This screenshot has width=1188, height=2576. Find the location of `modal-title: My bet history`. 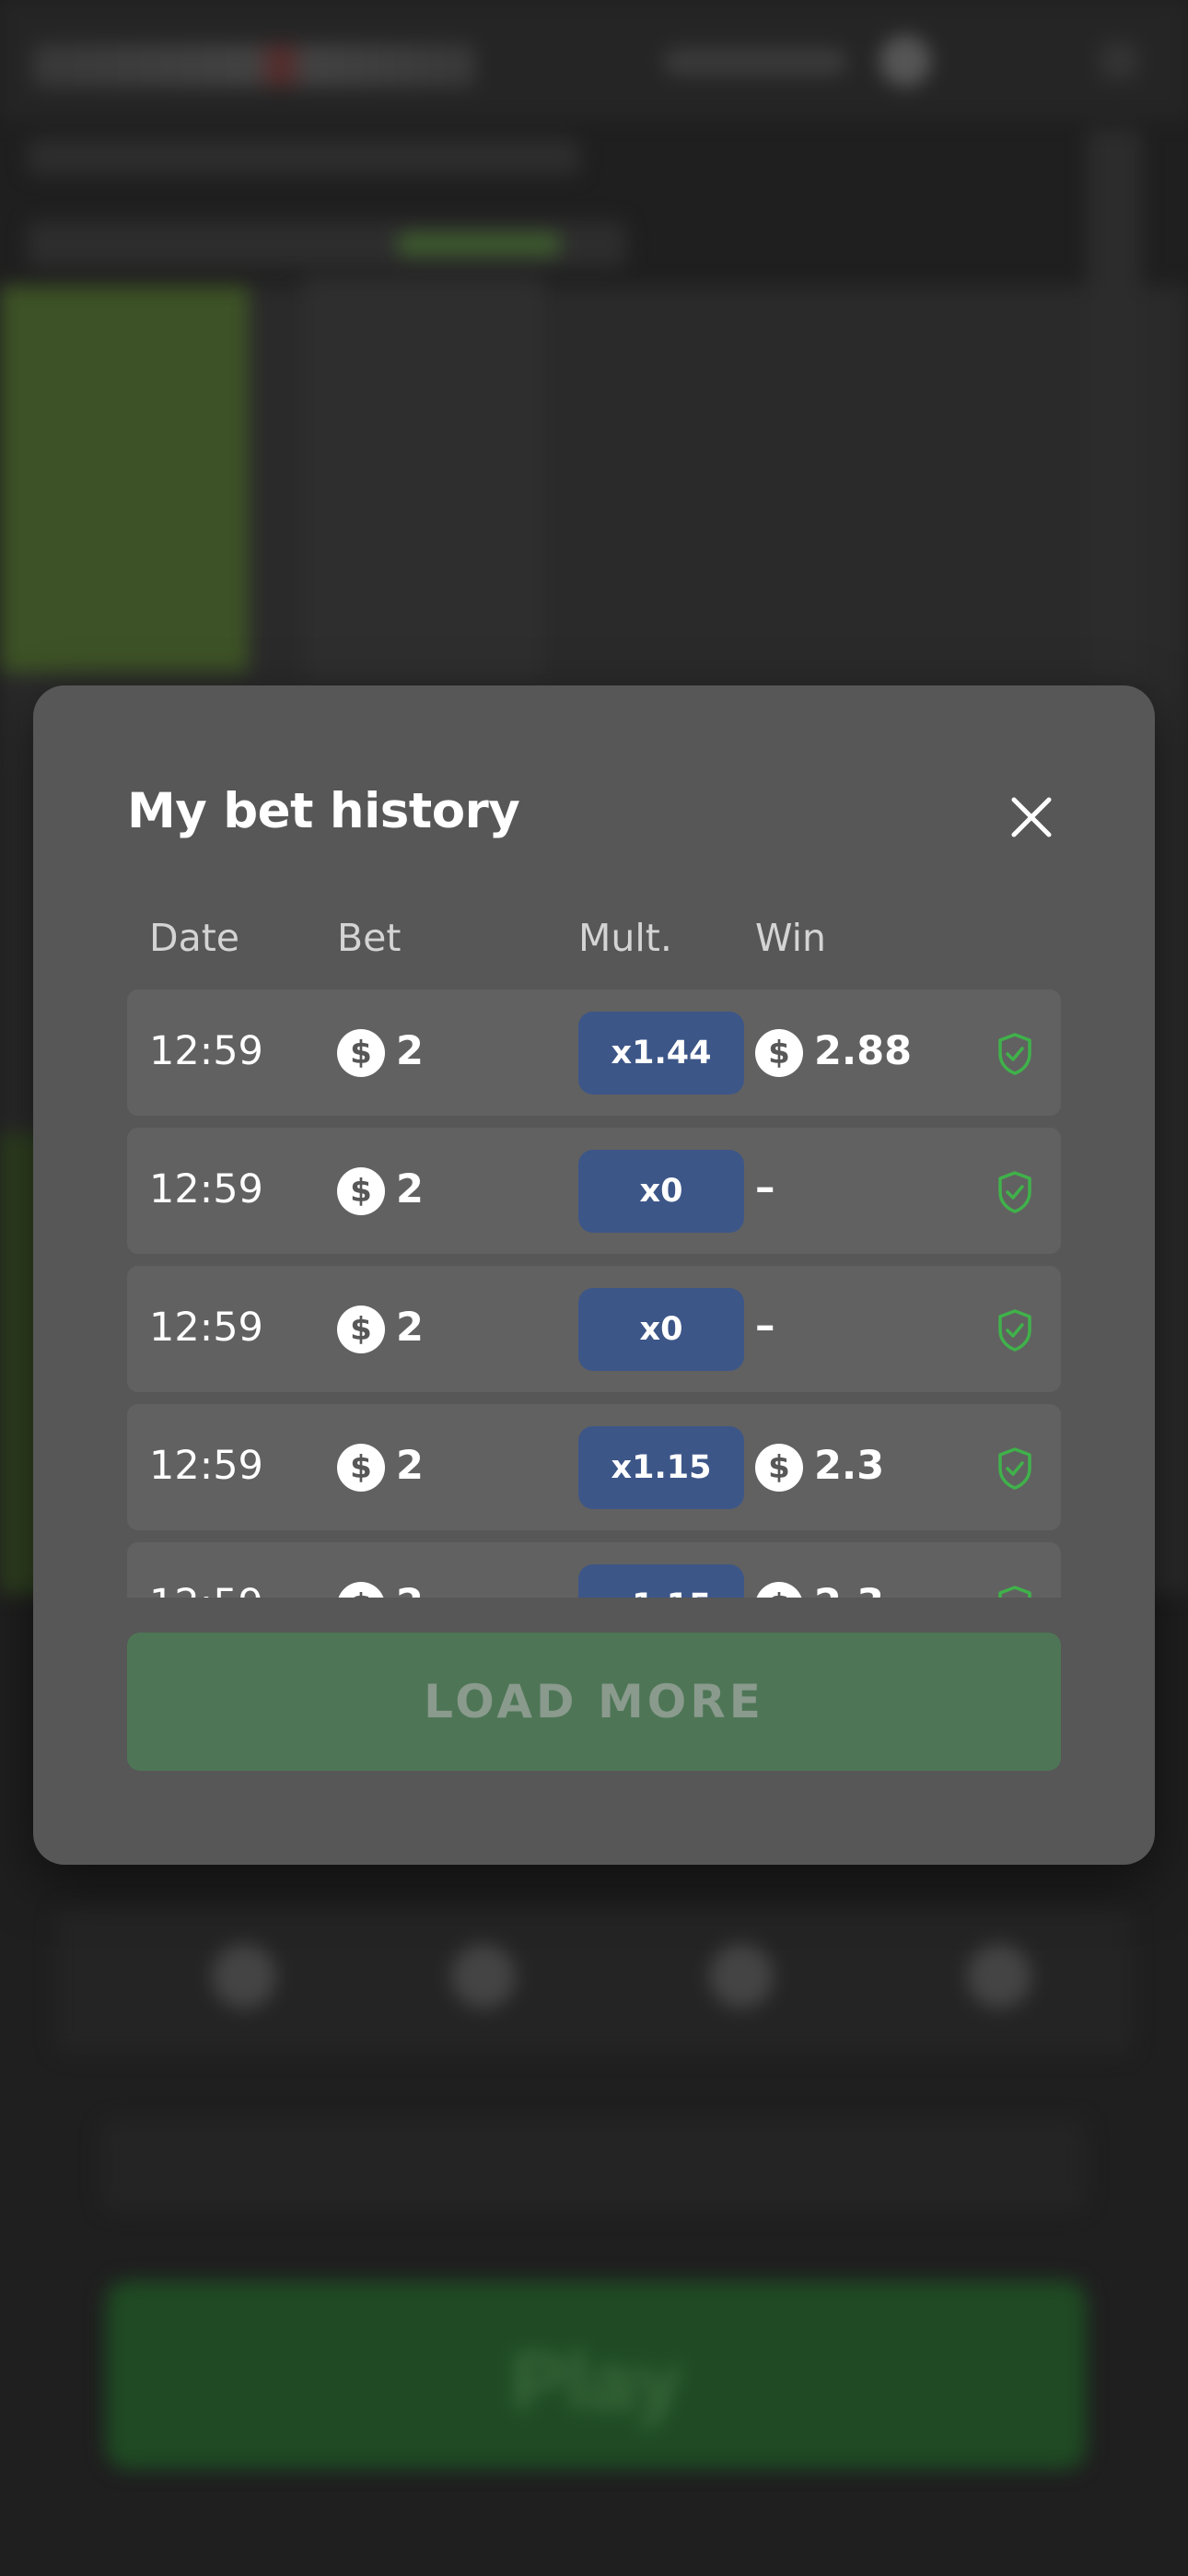

modal-title: My bet history is located at coordinates (323, 811).